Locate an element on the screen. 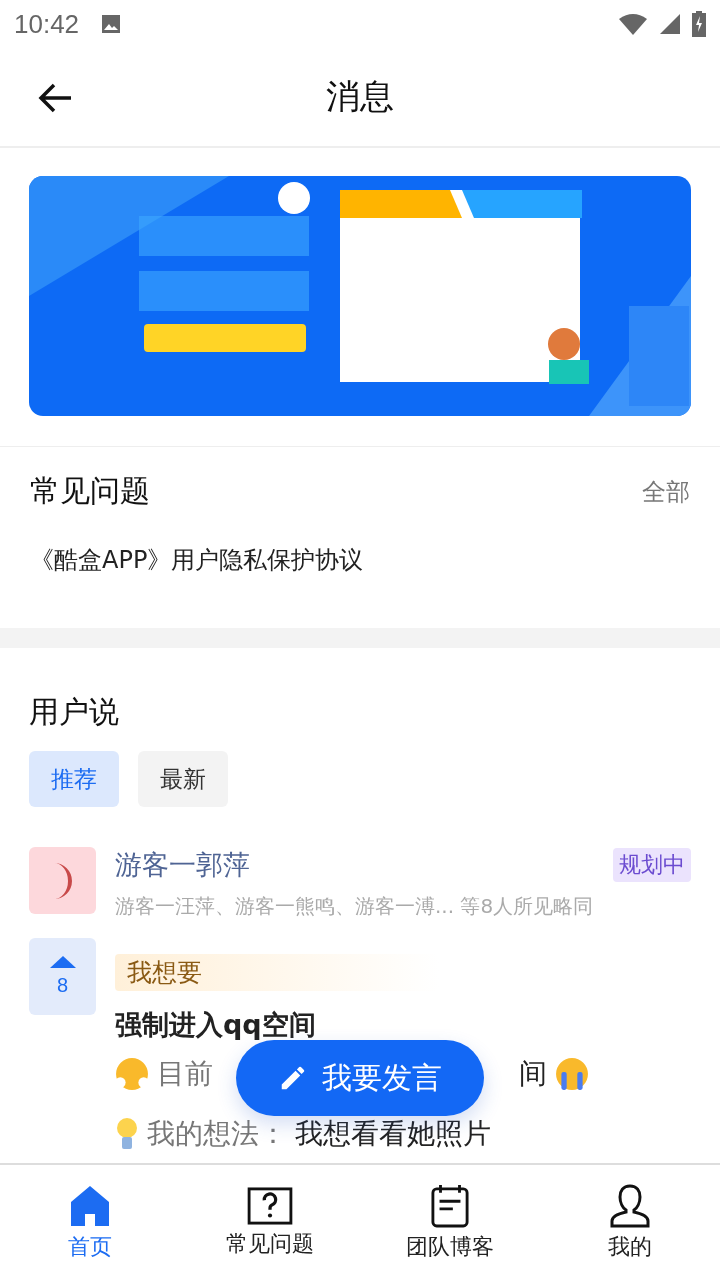 This screenshot has width=720, height=1280. page-title: 消息 is located at coordinates (360, 96).